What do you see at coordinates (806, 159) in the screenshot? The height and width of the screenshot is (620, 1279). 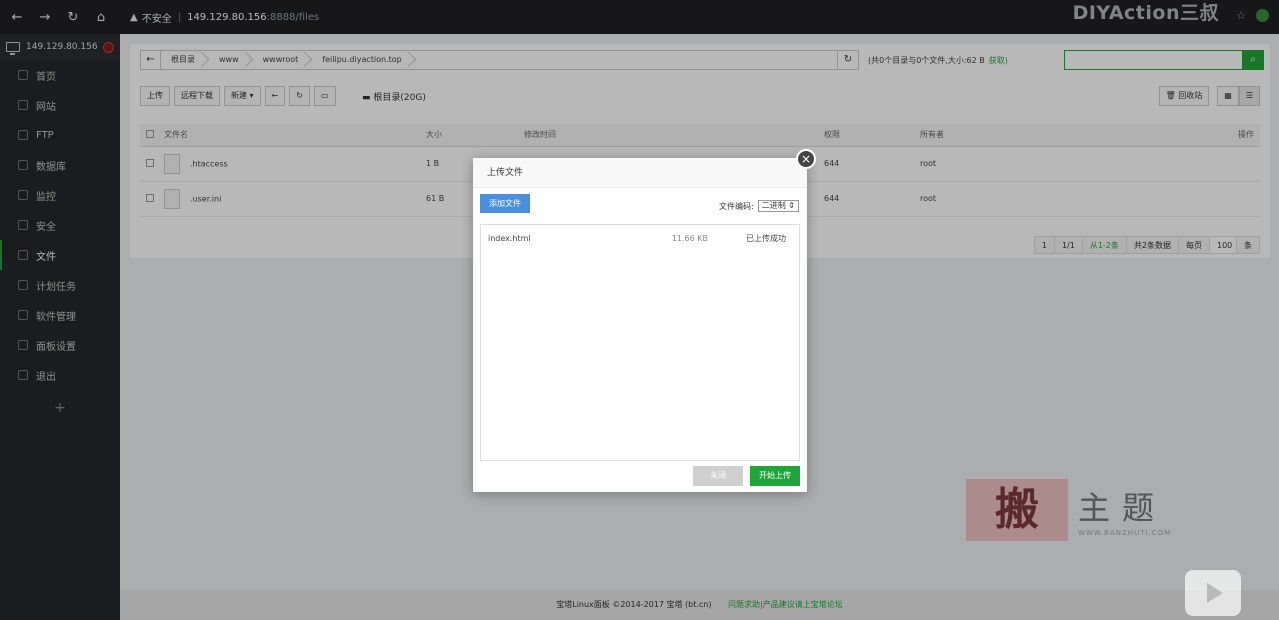 I see `dialog-close-icon: ×` at bounding box center [806, 159].